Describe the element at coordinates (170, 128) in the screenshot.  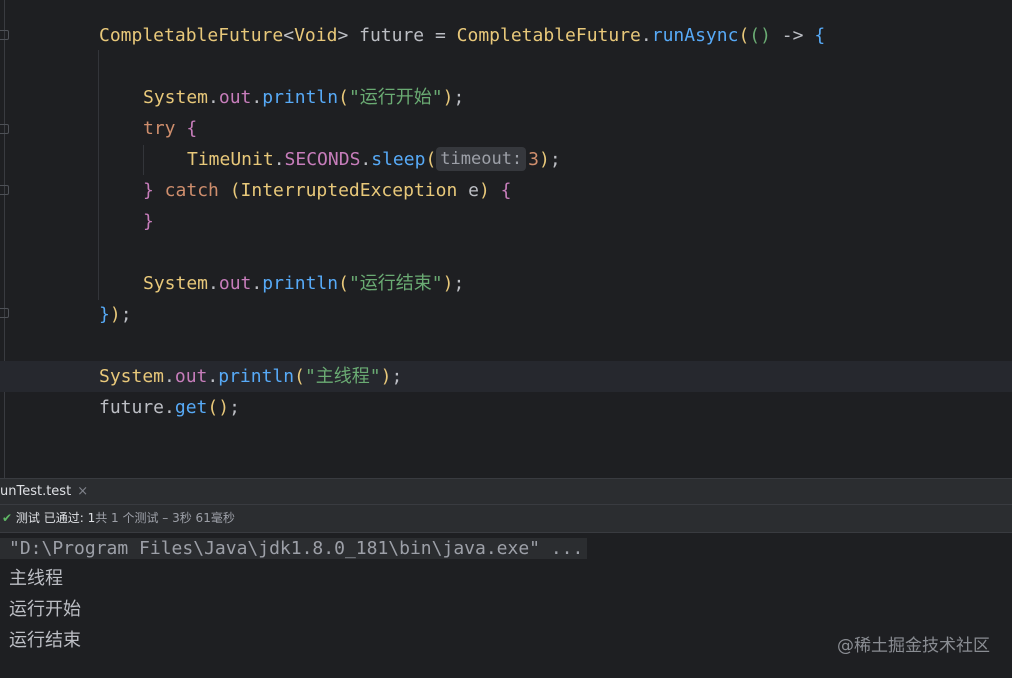
I see `code-line: try {` at that location.